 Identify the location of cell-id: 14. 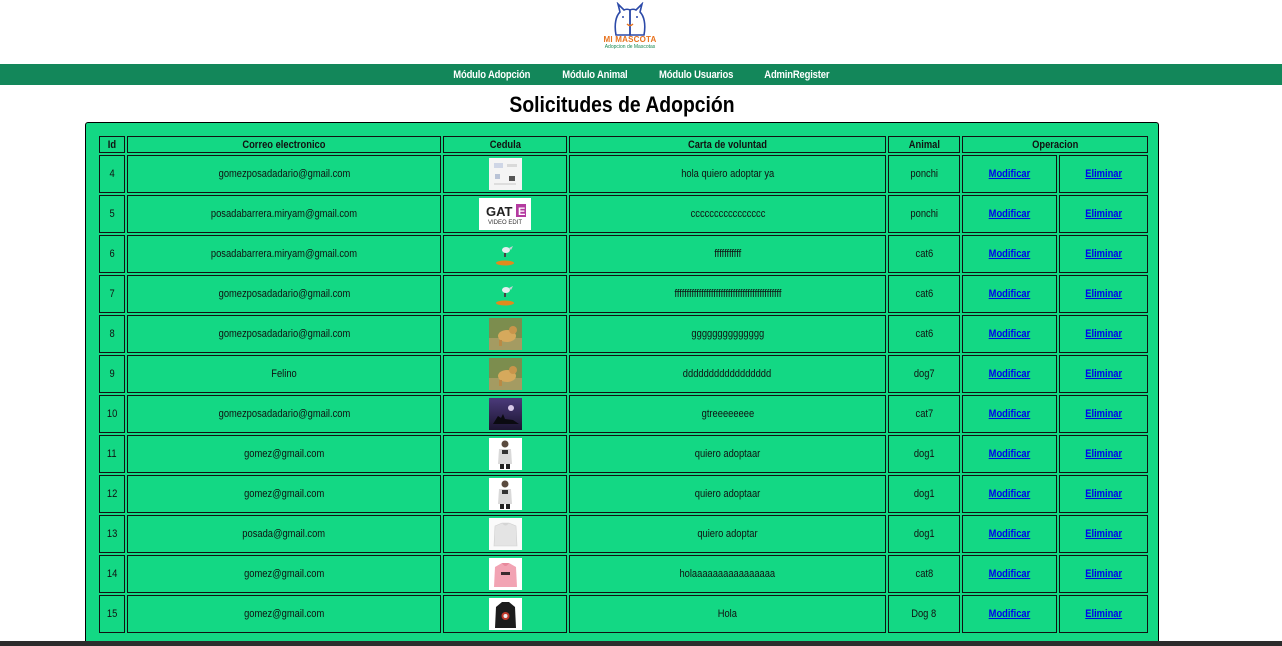
(112, 574).